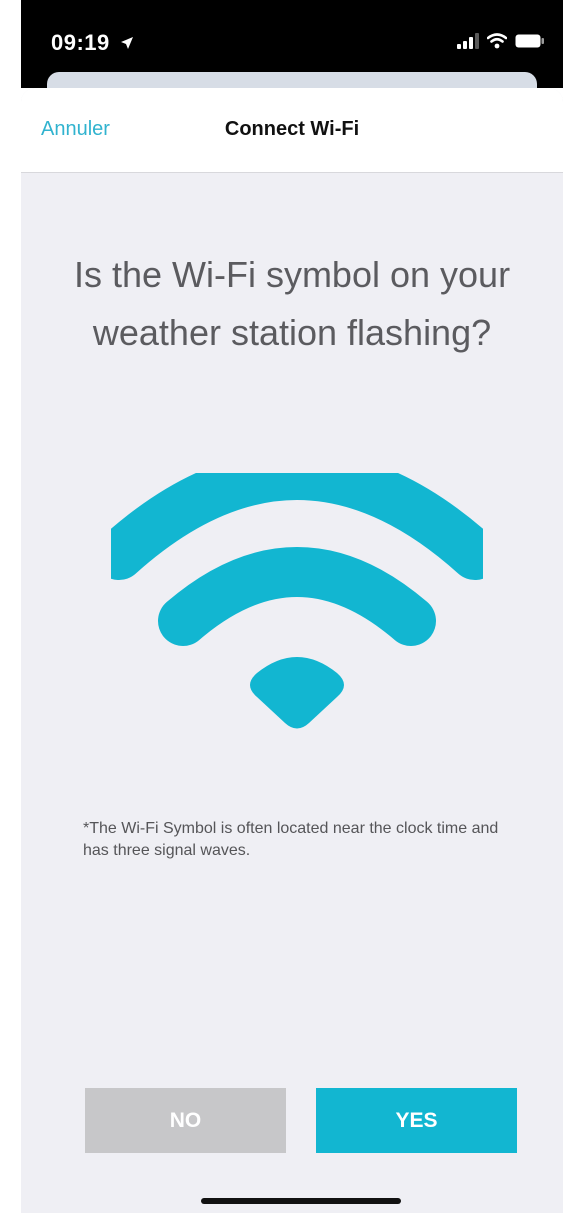 The image size is (563, 1213). I want to click on navigation-bar: Annuler Connect Wi-Fi, so click(292, 130).